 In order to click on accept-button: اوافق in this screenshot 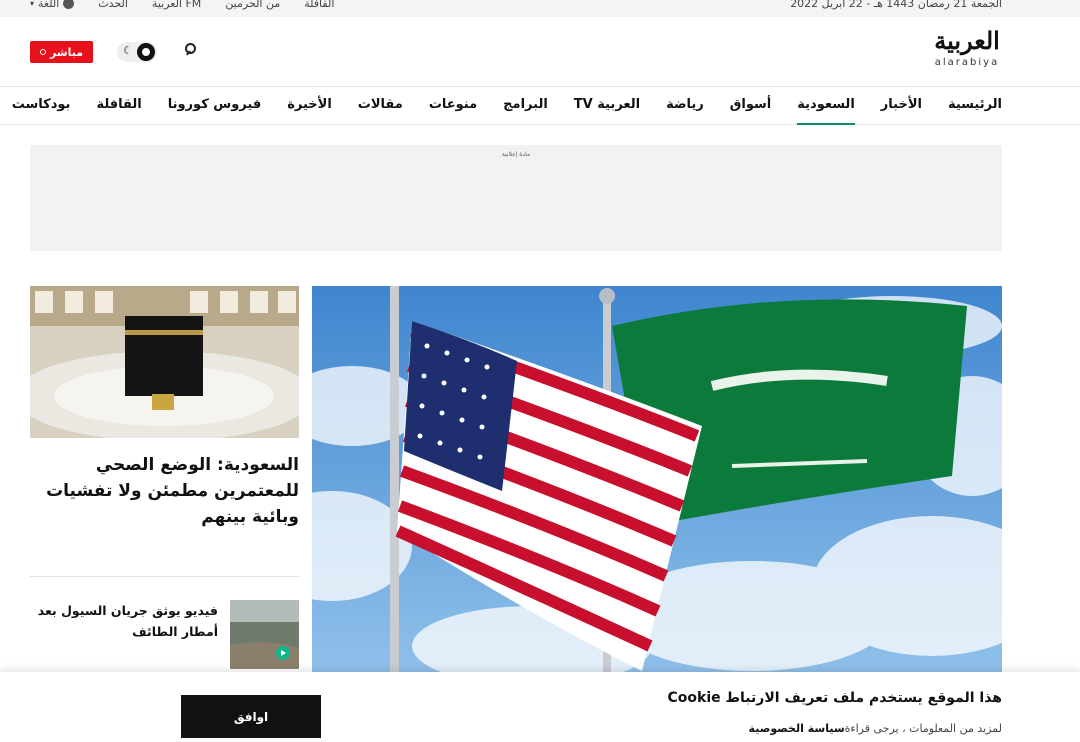, I will do `click(251, 716)`.